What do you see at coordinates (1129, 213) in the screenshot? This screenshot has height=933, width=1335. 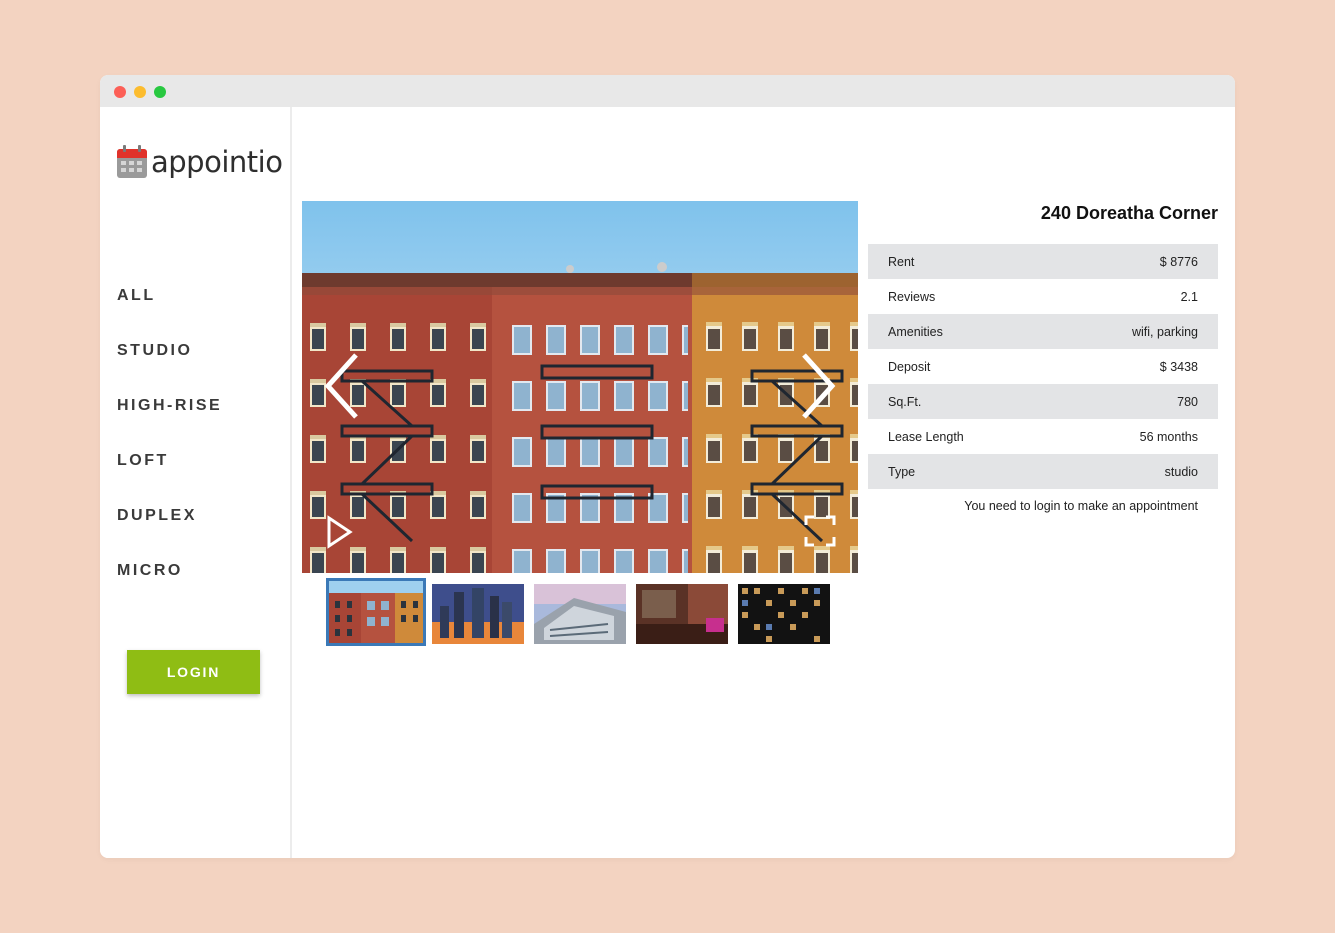 I see `property-title: 240 Doreatha Corner` at bounding box center [1129, 213].